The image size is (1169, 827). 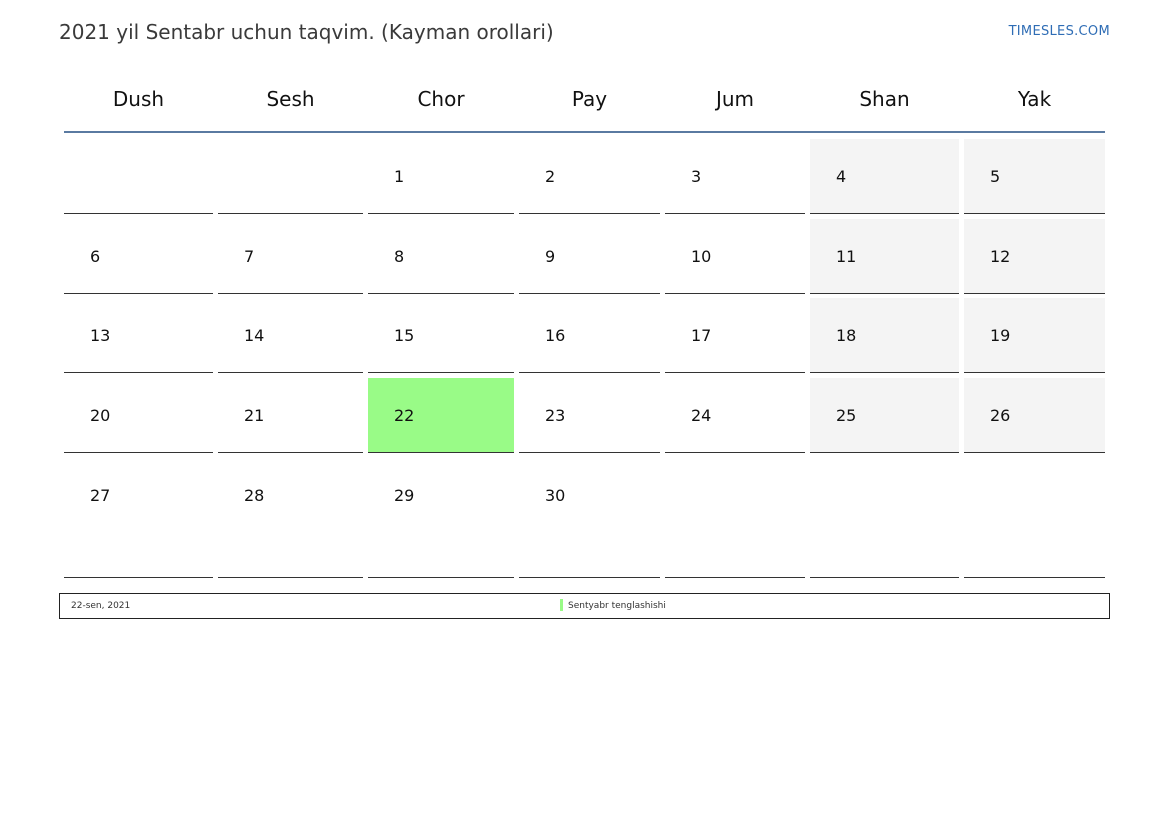 I want to click on day-number: 27, so click(x=100, y=495).